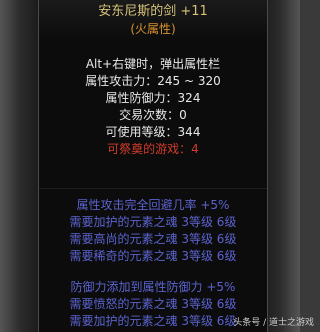 The image size is (320, 332). I want to click on section-divider, so click(153, 188).